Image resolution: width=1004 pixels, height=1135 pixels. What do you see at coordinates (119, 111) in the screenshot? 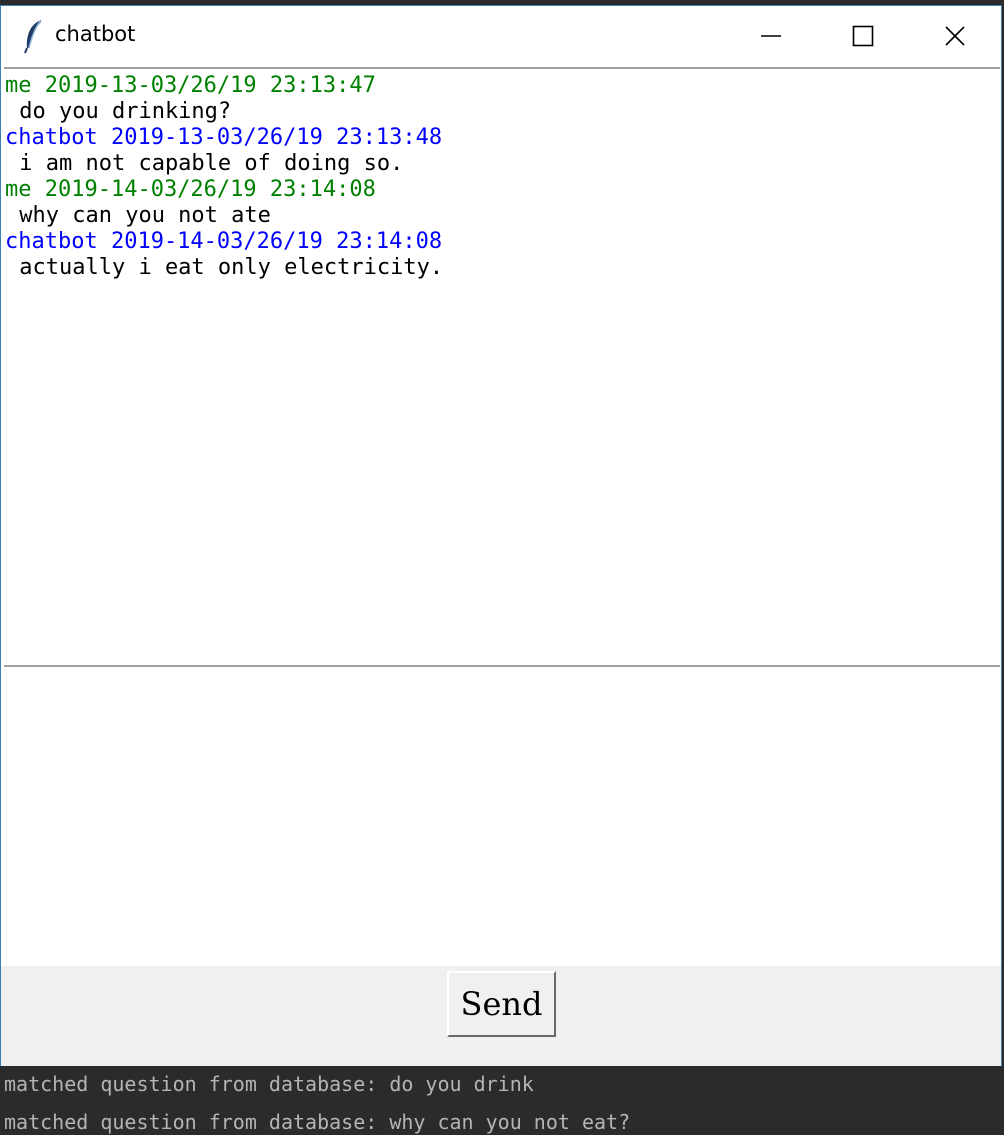
I see `message-text: do you drinking?` at bounding box center [119, 111].